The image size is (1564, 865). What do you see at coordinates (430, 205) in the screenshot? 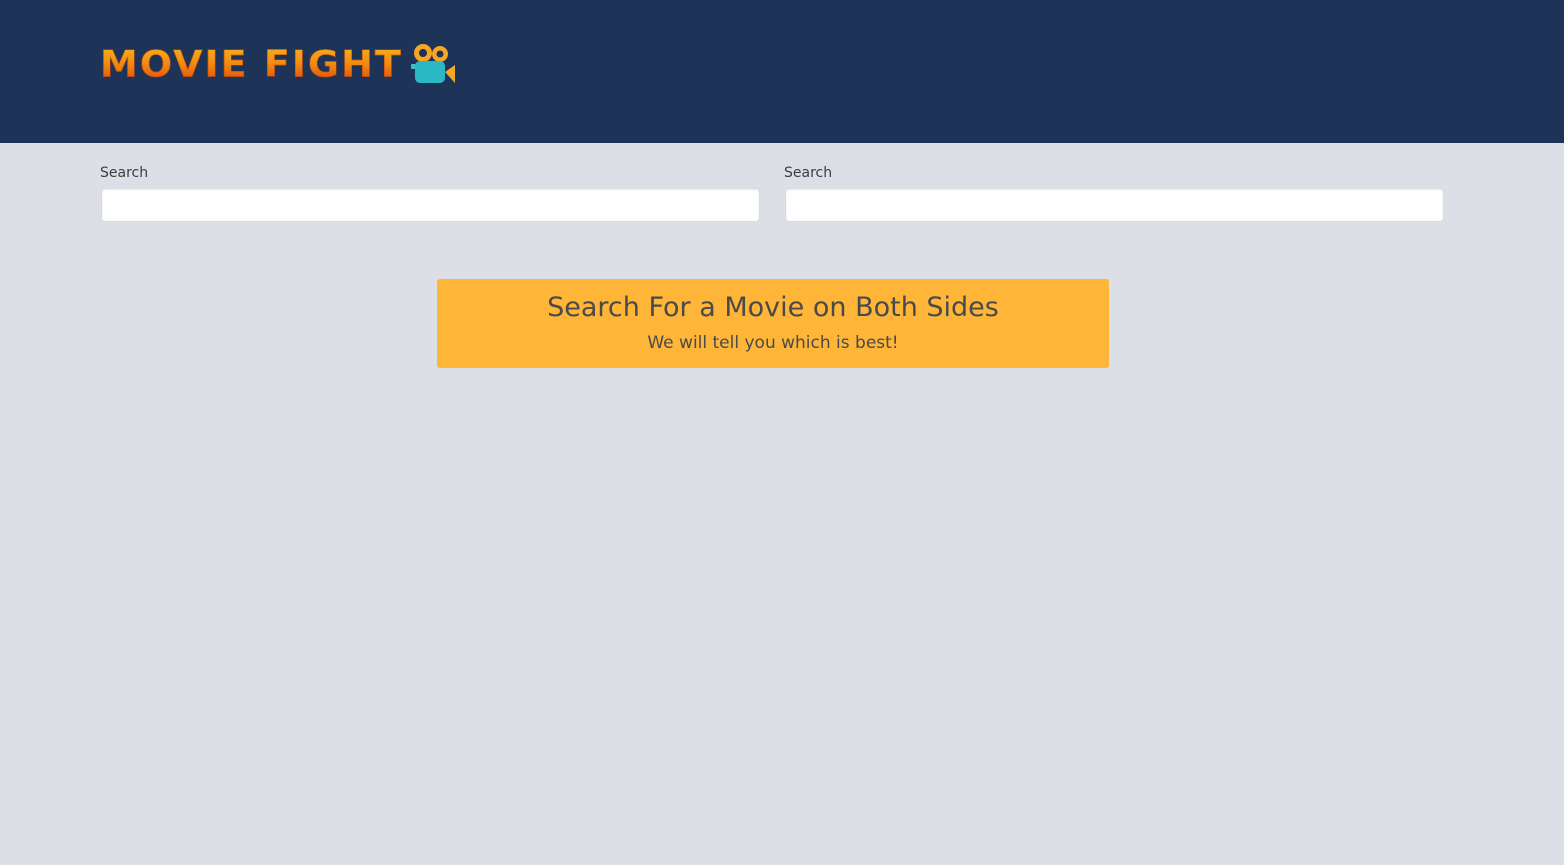
I see `left-search-input` at bounding box center [430, 205].